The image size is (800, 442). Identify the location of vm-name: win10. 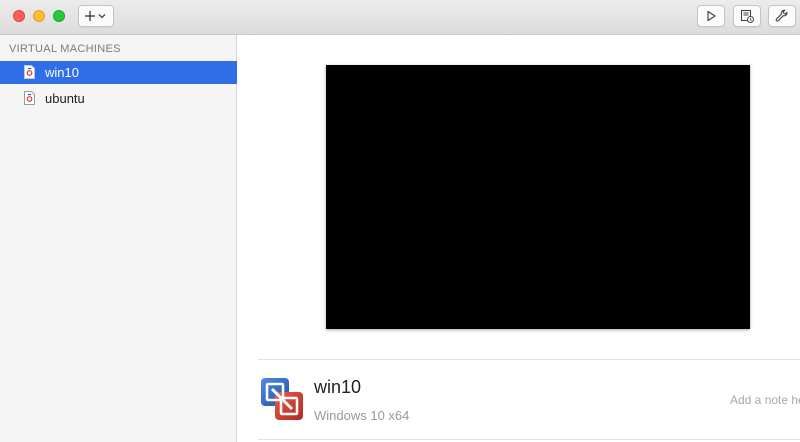
(338, 387).